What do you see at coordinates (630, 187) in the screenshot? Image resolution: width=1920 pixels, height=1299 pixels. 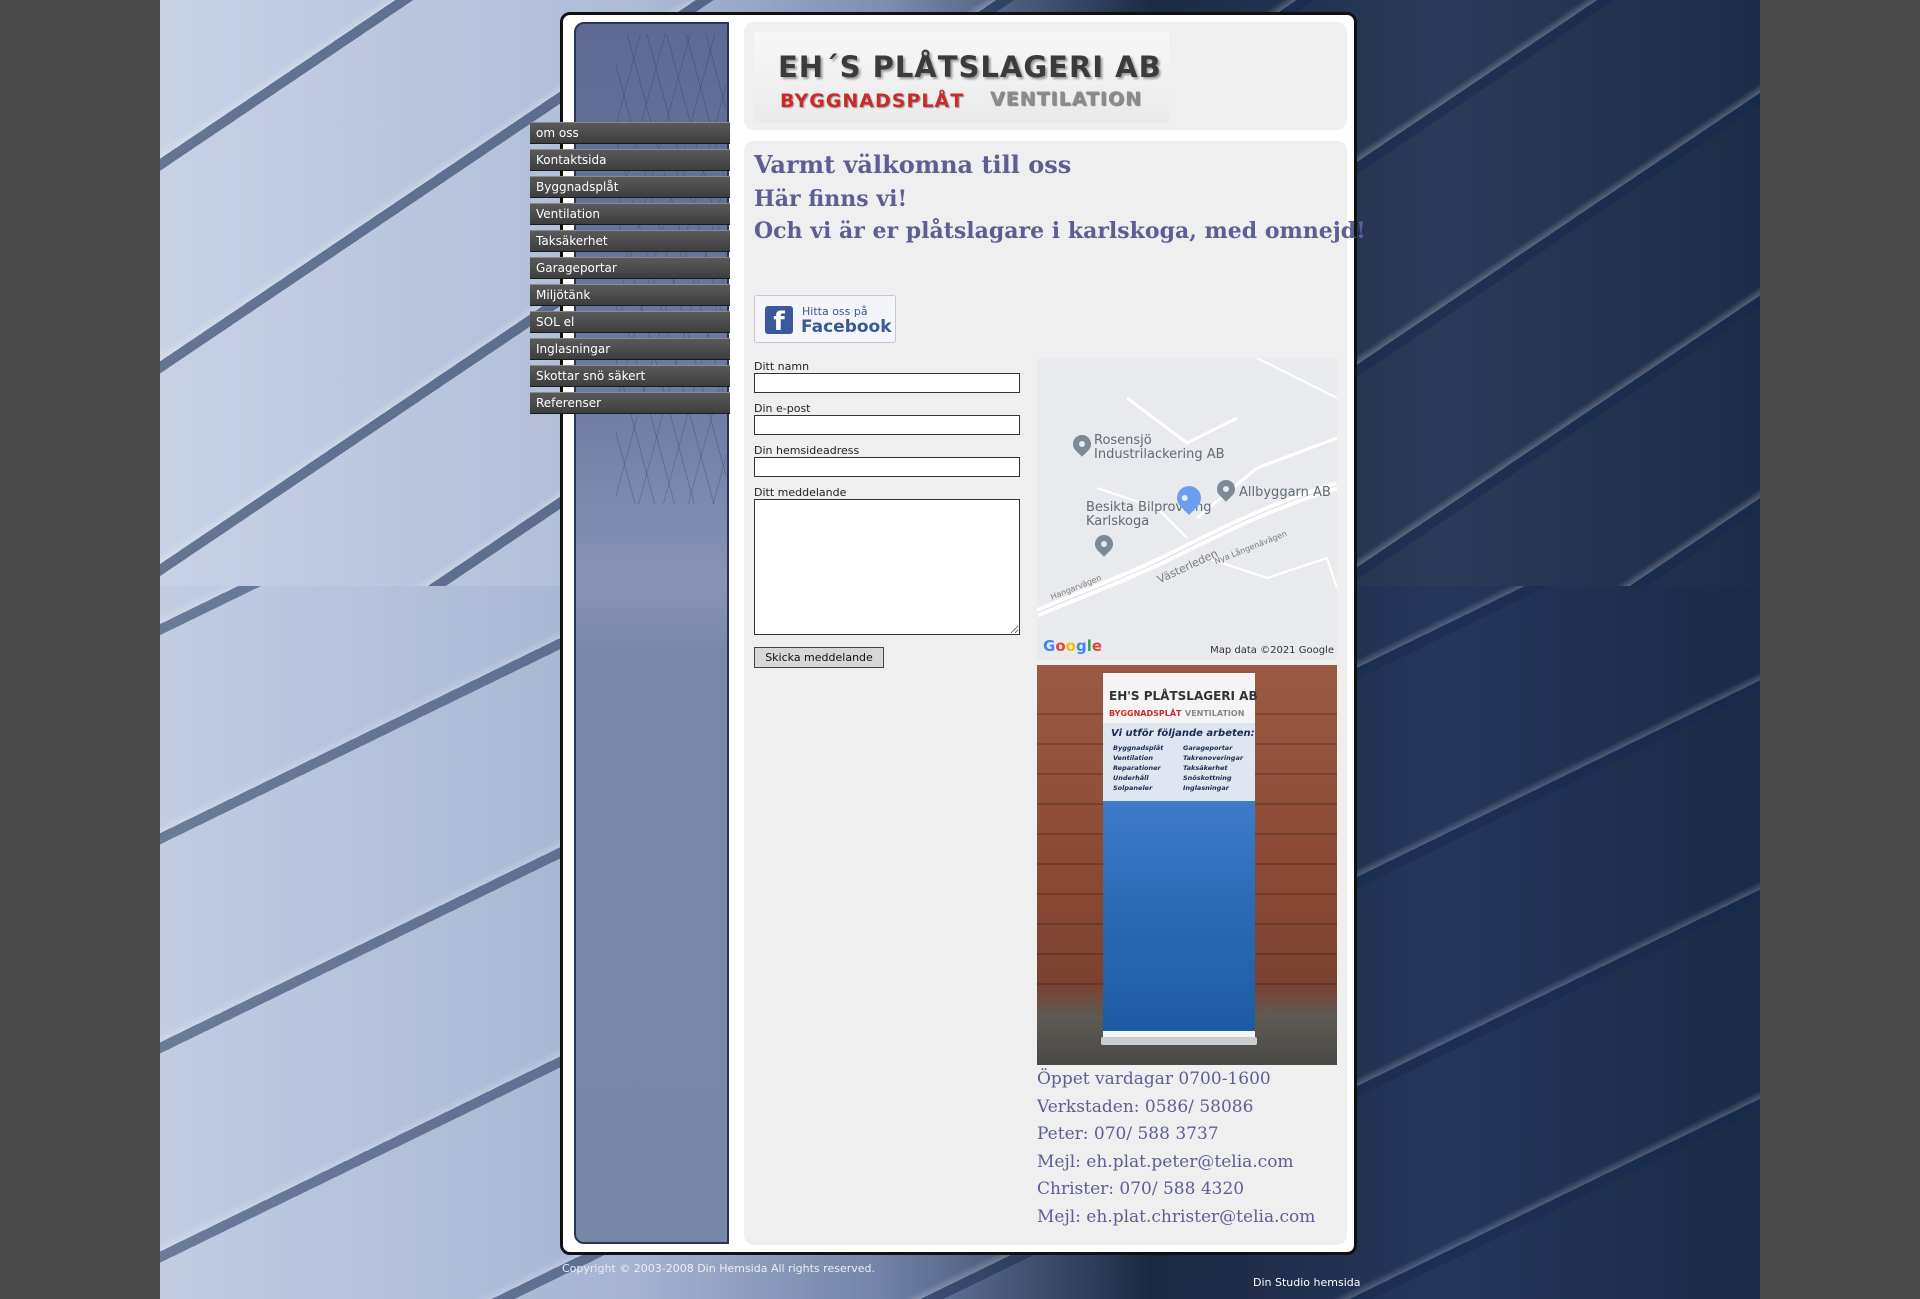 I see `menu-item-byggnadsplat: Byggnadsplåt` at bounding box center [630, 187].